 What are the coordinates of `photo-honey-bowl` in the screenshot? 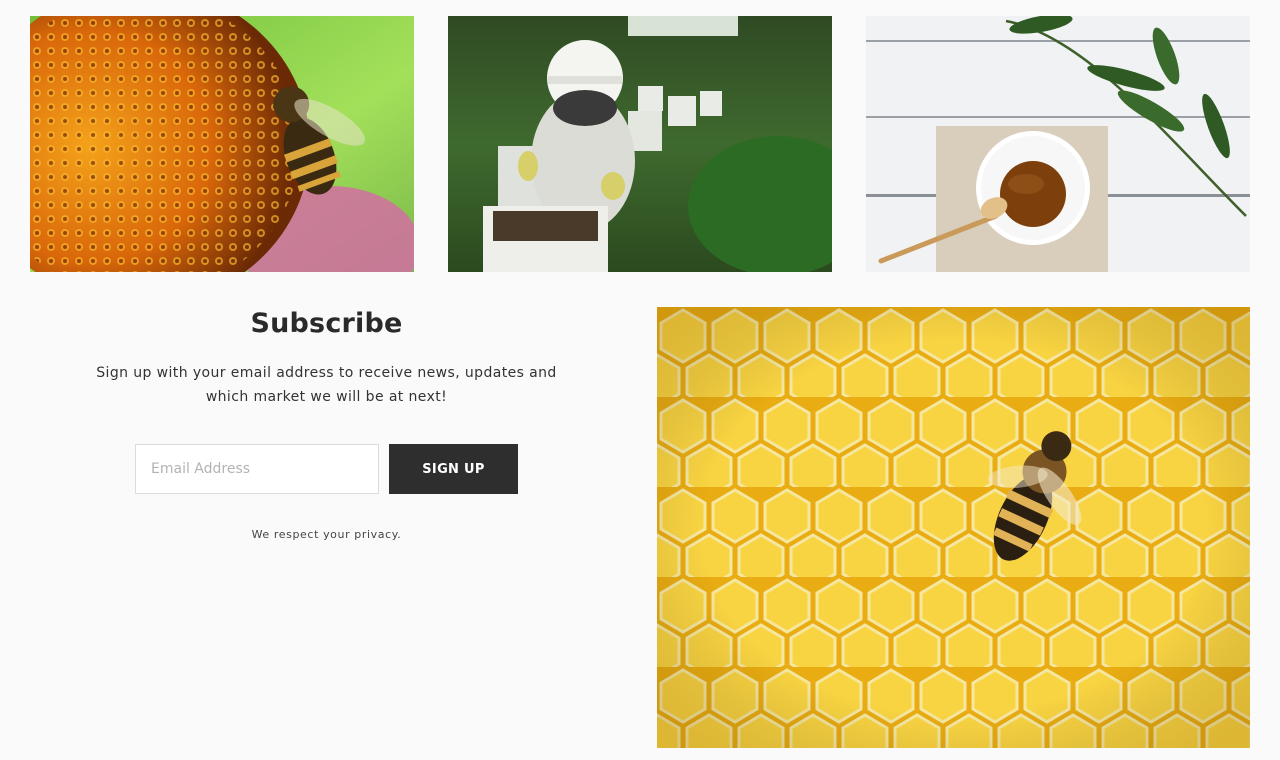 It's located at (1058, 144).